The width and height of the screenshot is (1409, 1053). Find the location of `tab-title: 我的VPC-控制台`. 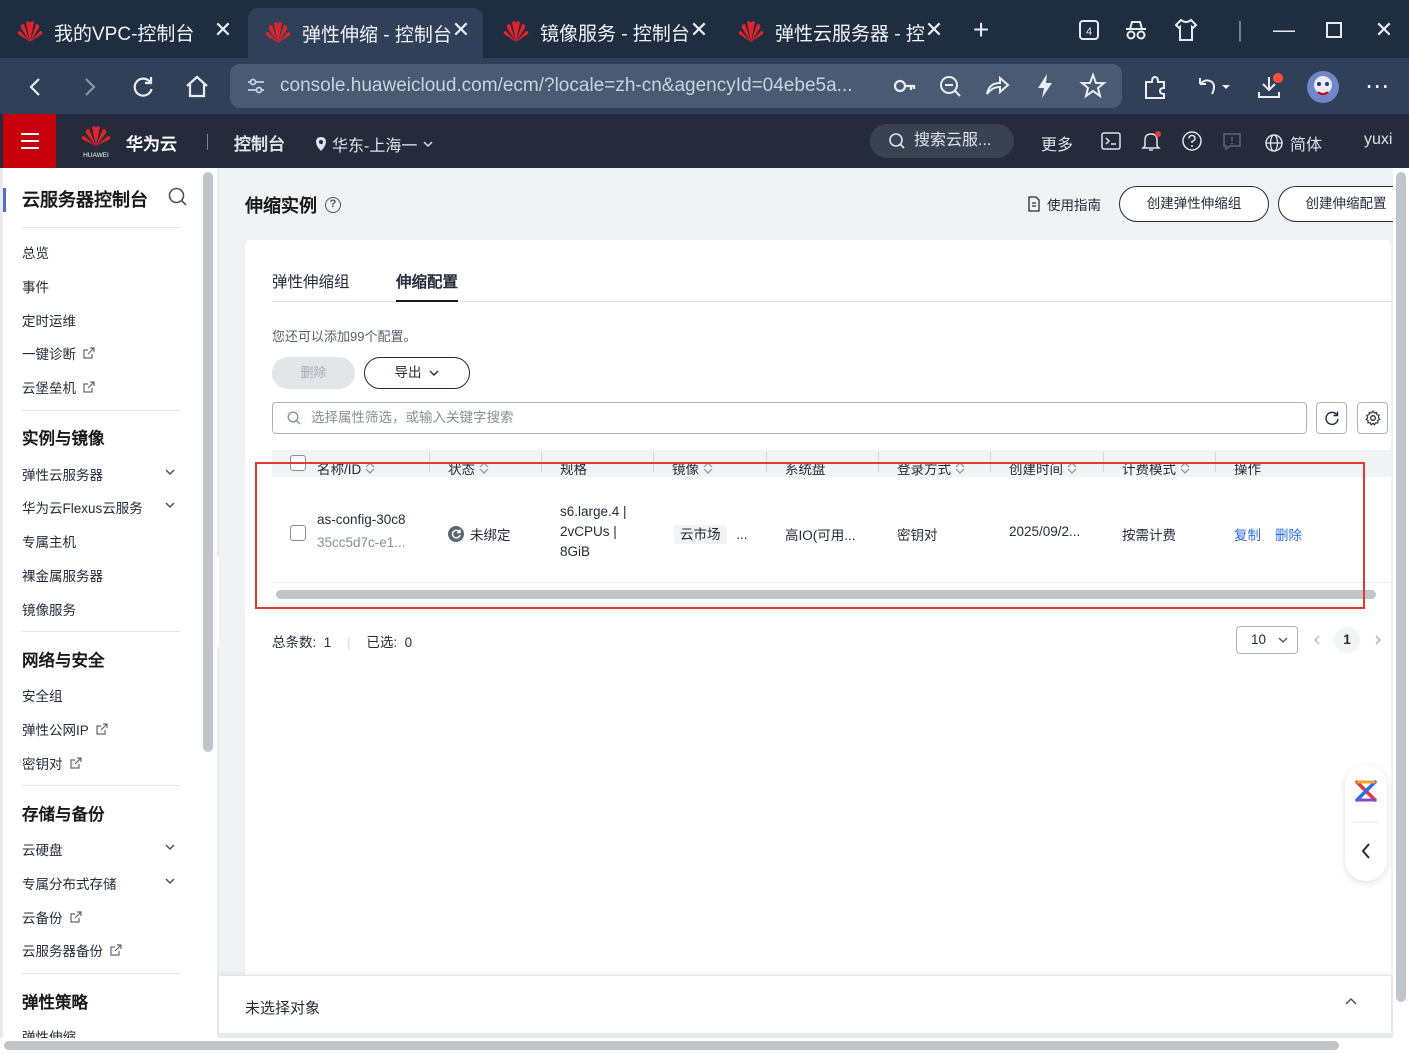

tab-title: 我的VPC-控制台 is located at coordinates (124, 34).